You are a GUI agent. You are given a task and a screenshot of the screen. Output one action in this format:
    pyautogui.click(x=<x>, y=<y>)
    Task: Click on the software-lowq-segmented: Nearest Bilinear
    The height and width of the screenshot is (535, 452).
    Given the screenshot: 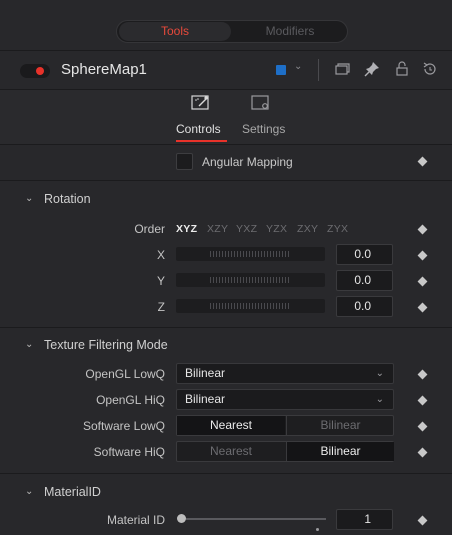 What is the action you would take?
    pyautogui.click(x=285, y=425)
    